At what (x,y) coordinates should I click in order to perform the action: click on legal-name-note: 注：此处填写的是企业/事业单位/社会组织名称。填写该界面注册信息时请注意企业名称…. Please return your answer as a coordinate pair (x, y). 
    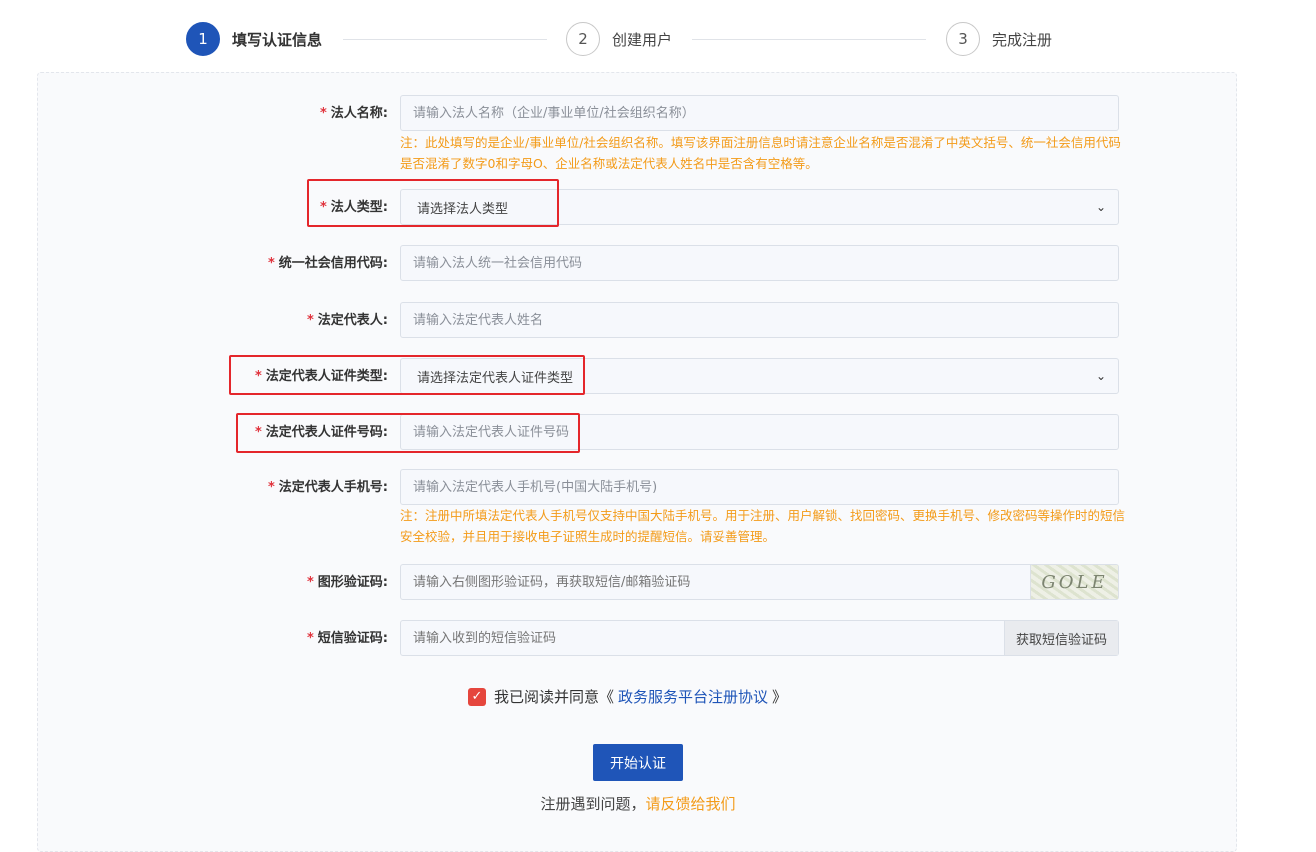
    Looking at the image, I should click on (760, 153).